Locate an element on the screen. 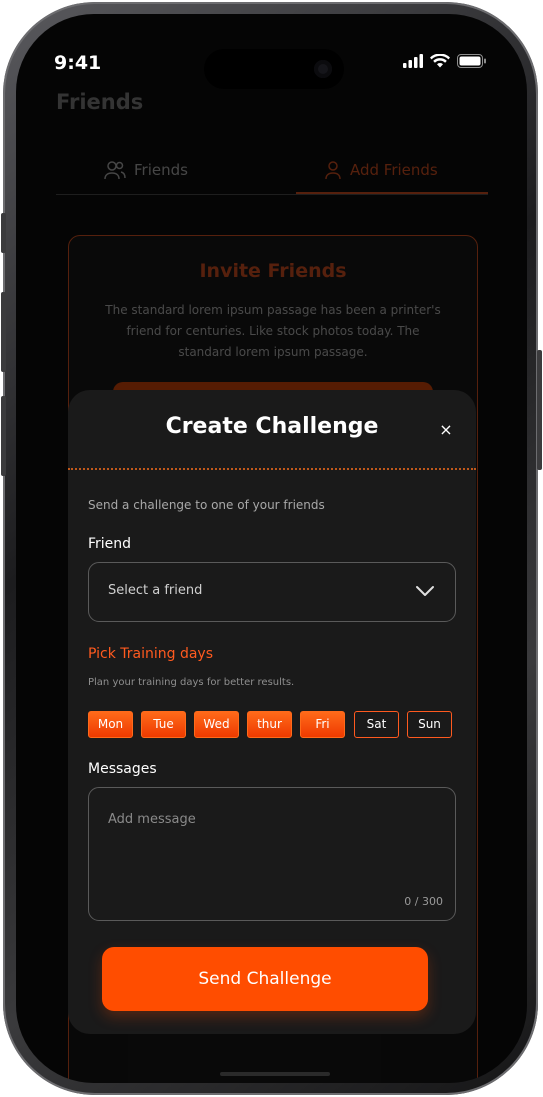 The width and height of the screenshot is (543, 1097). users-icon is located at coordinates (115, 170).